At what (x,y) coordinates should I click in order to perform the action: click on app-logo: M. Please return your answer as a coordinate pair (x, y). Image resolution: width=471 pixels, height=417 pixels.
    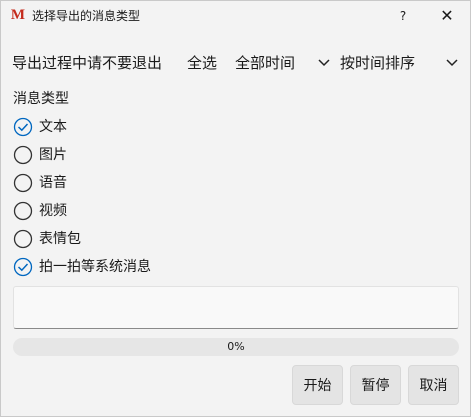
    Looking at the image, I should click on (18, 15).